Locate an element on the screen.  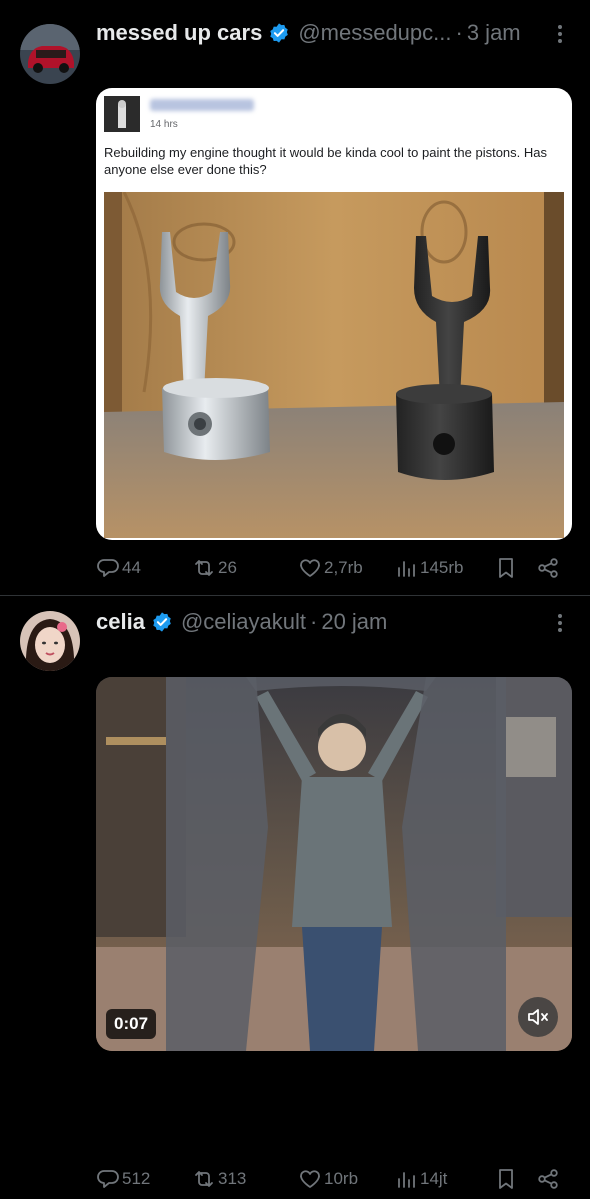
reply-button: 512 is located at coordinates (123, 1179).